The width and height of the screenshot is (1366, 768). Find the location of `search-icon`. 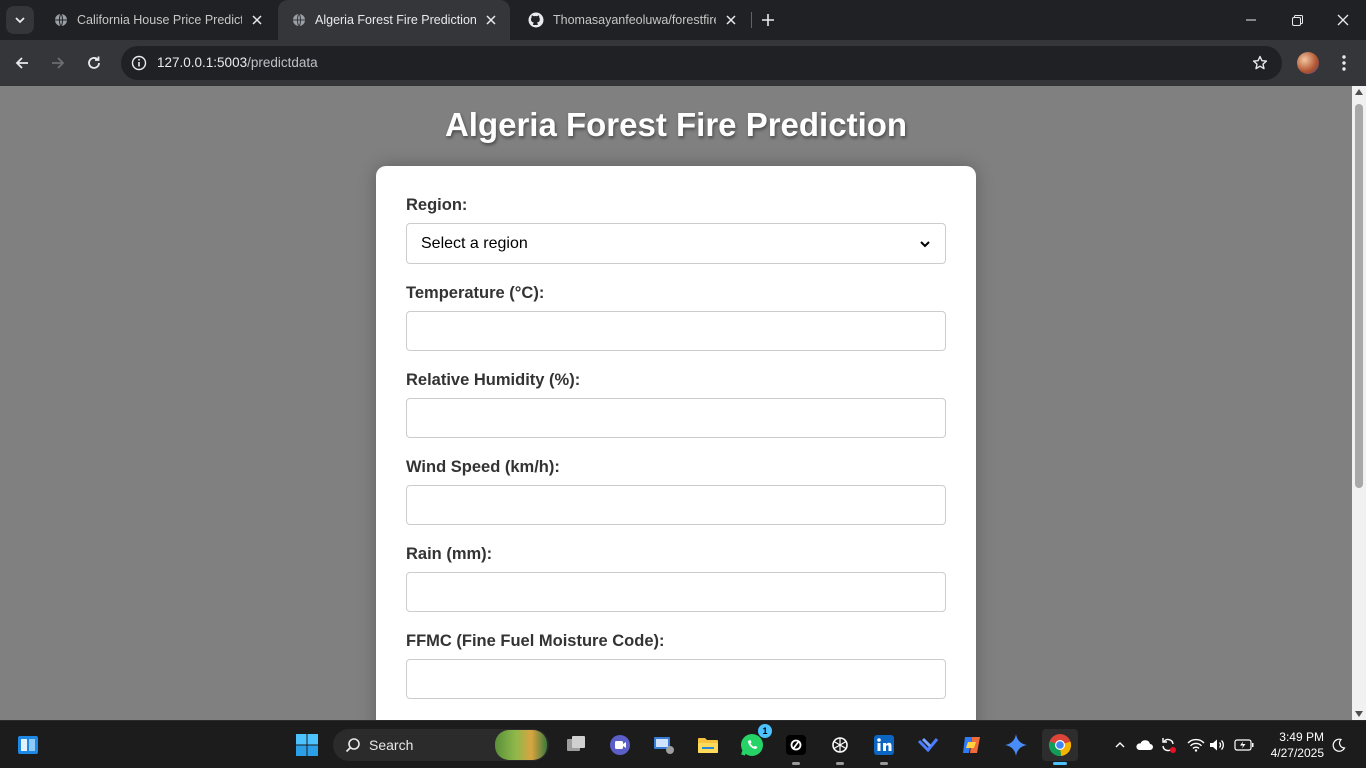

search-icon is located at coordinates (352, 745).